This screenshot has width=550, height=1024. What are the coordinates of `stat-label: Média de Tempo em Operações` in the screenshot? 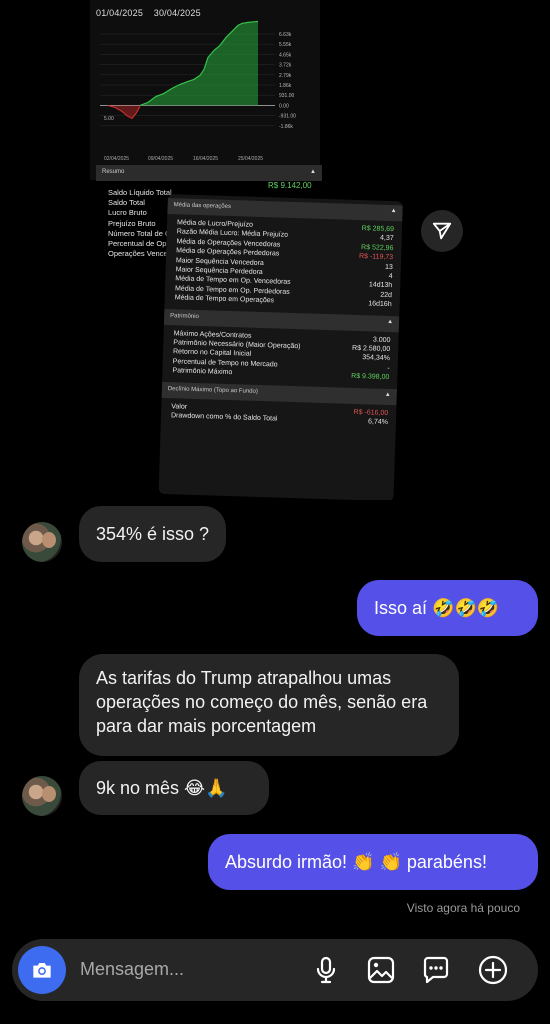 It's located at (224, 299).